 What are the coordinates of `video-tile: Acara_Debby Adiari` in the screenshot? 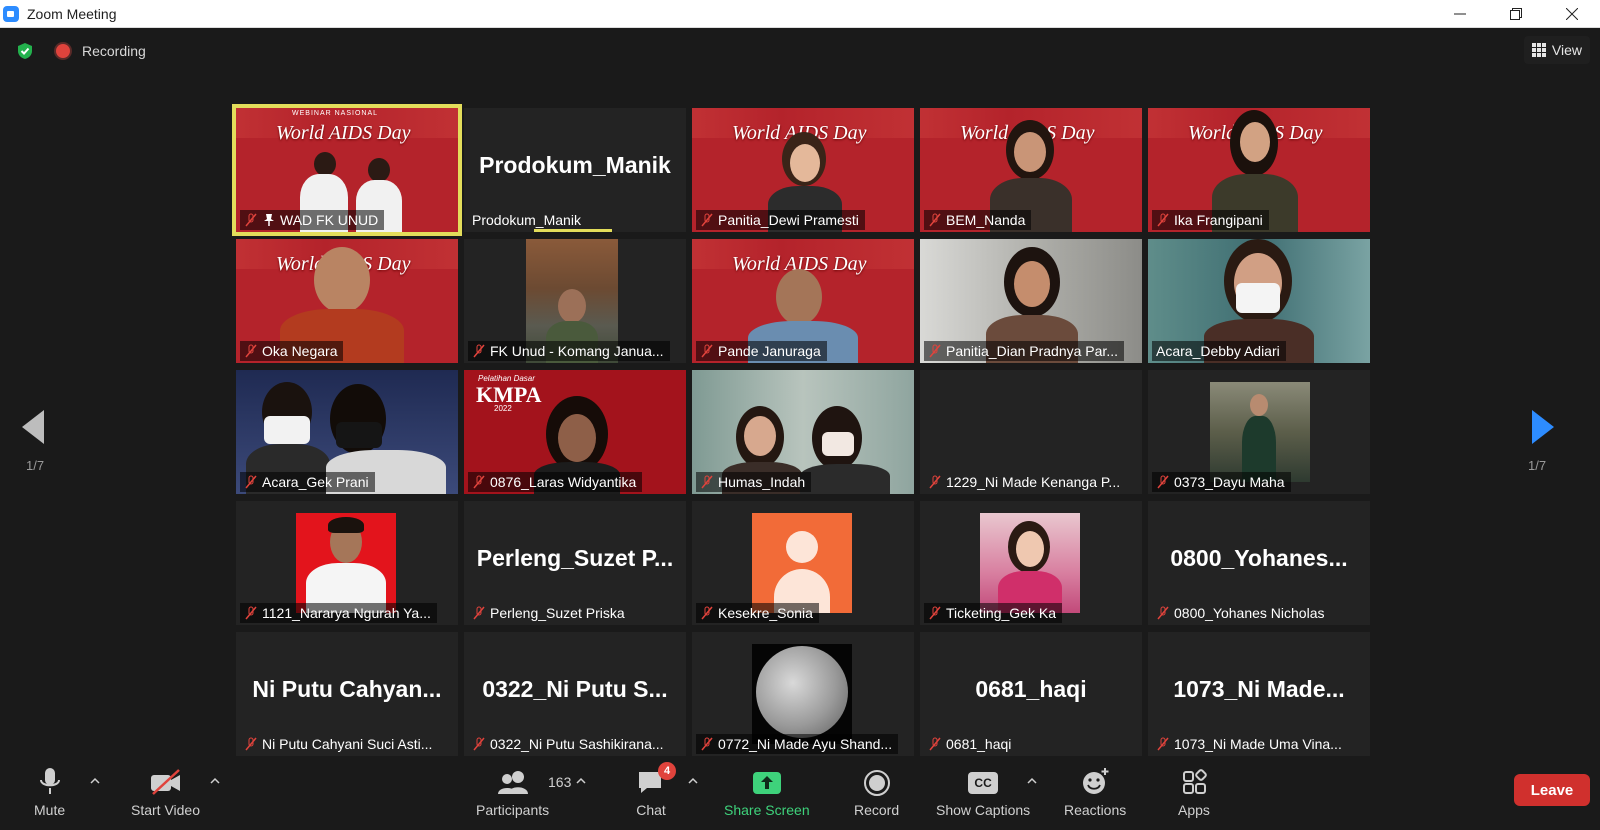 It's located at (1259, 301).